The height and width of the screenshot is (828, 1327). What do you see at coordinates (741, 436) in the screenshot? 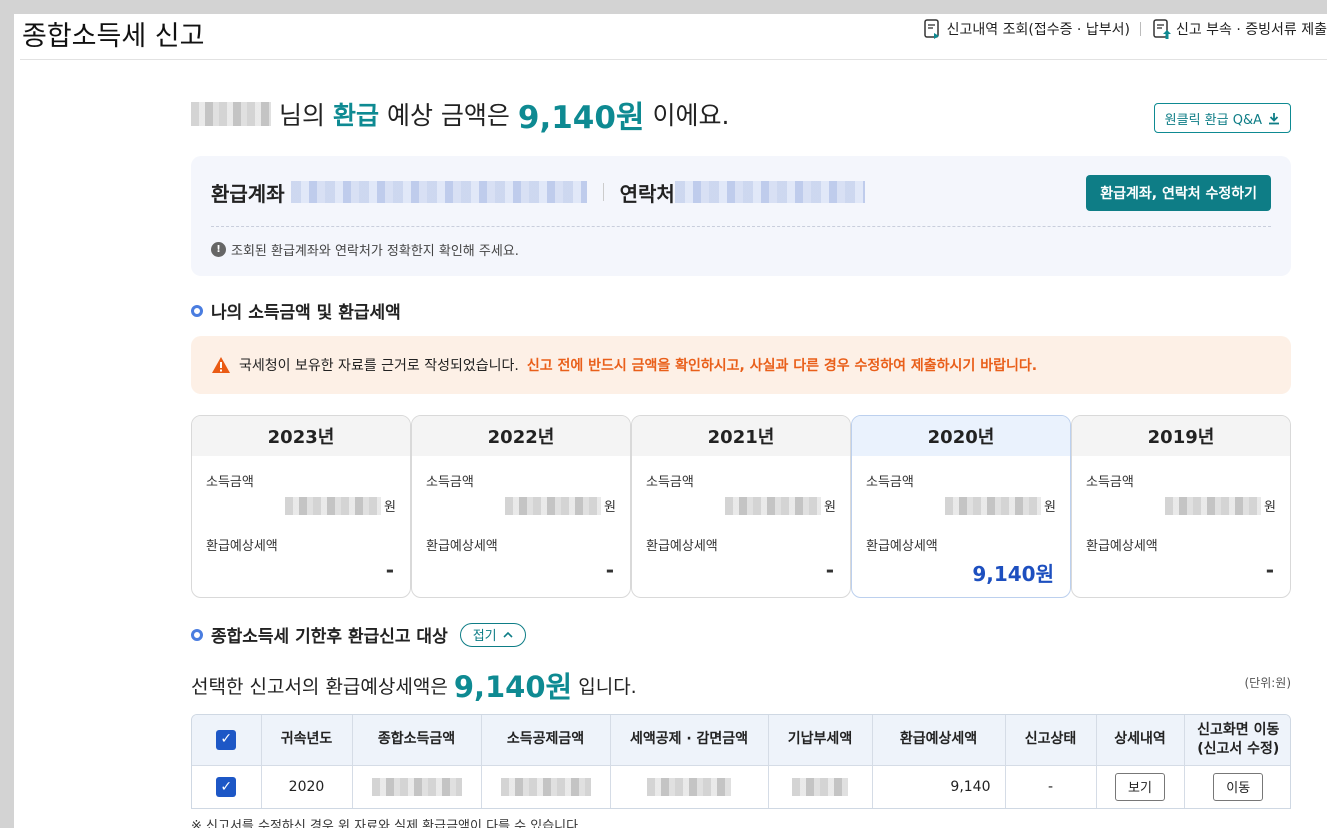
I see `year-card-title: 2021년` at bounding box center [741, 436].